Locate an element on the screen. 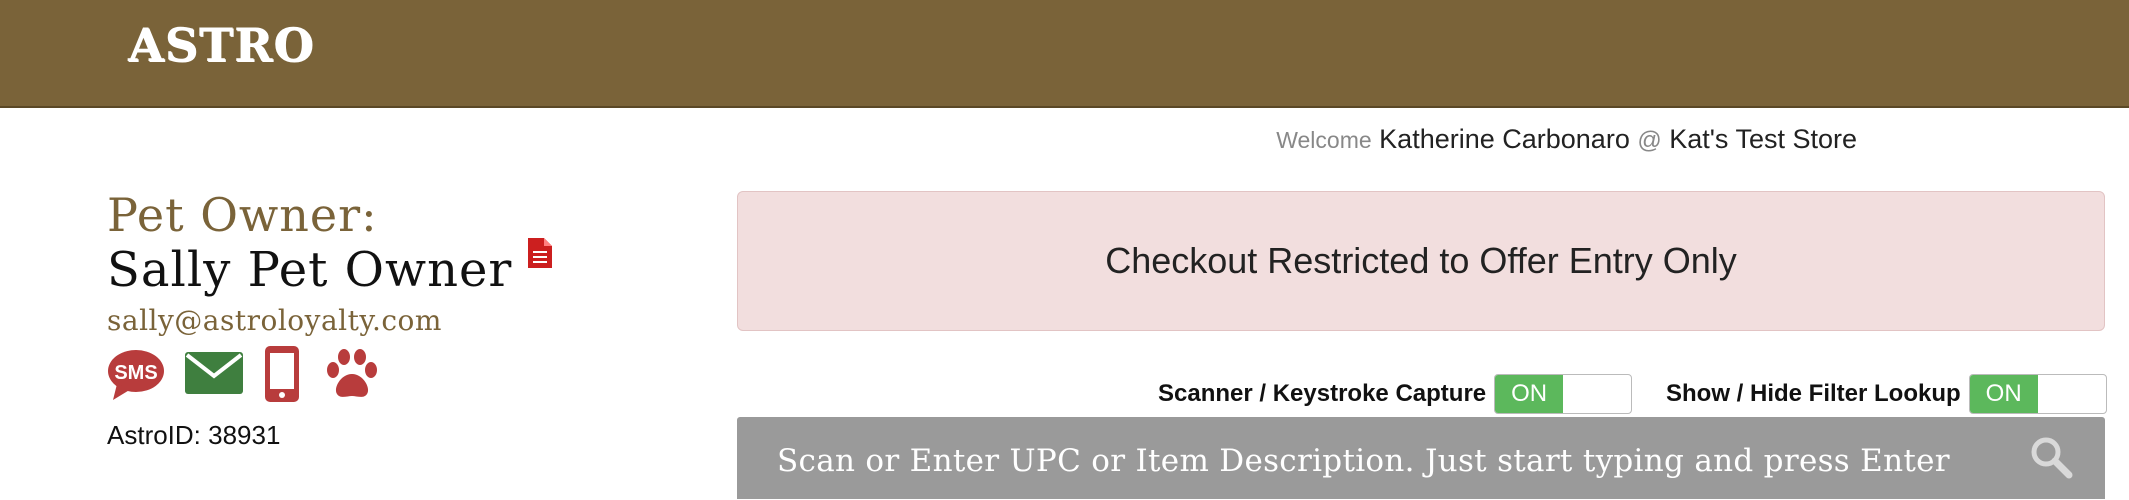 Image resolution: width=2129 pixels, height=500 pixels. search-icon is located at coordinates (2051, 457).